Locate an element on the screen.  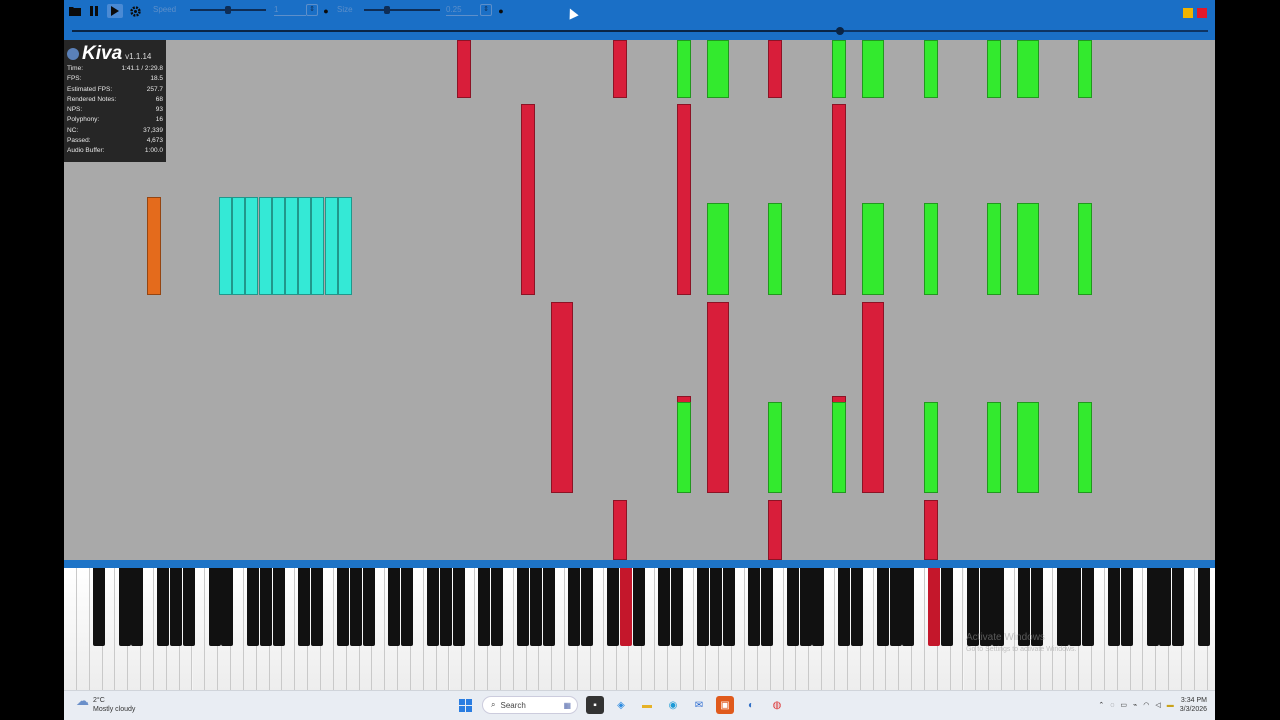
size-spinner: ⇕ is located at coordinates (486, 10).